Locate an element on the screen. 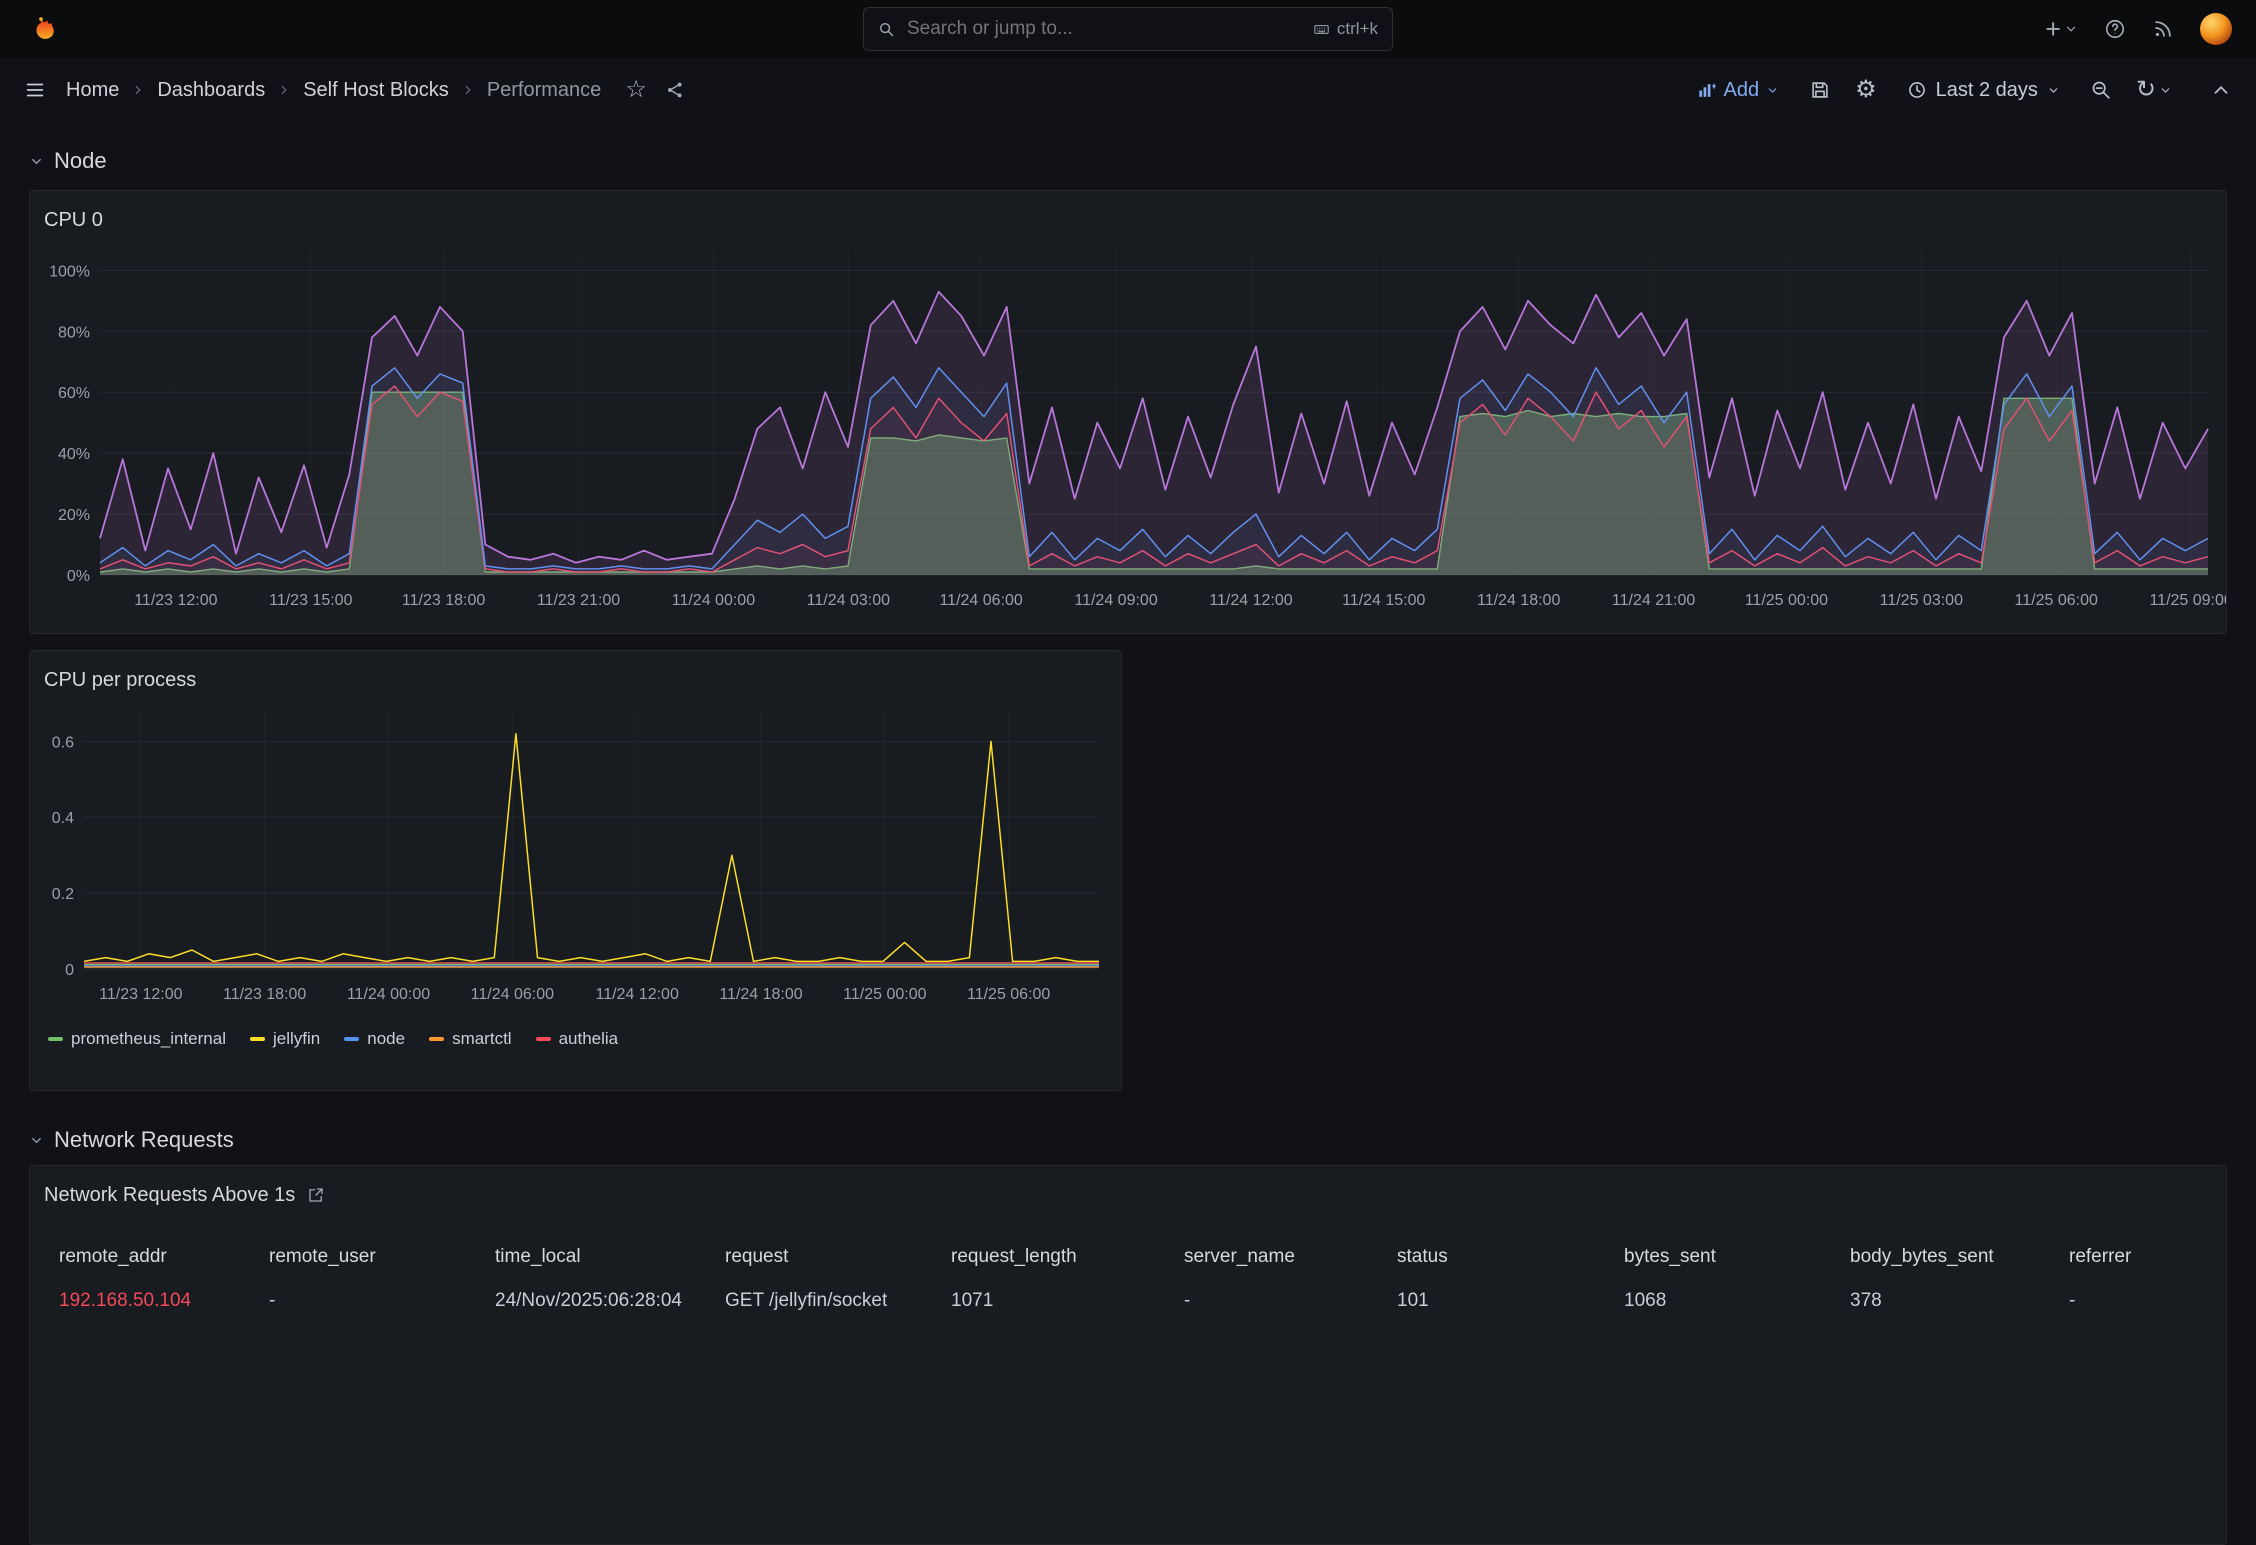 Image resolution: width=2256 pixels, height=1545 pixels. breadcrumb-item-performance: Performance is located at coordinates (544, 89).